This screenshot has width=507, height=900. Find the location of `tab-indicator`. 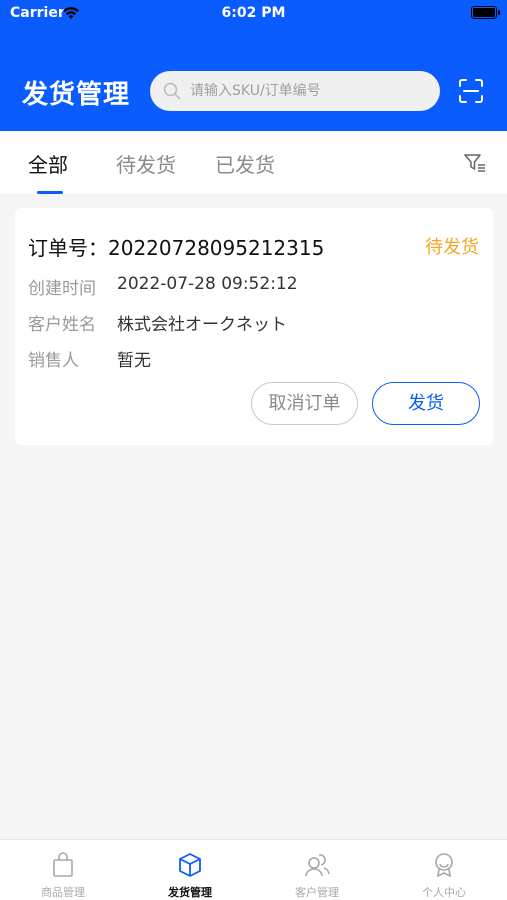

tab-indicator is located at coordinates (50, 192).